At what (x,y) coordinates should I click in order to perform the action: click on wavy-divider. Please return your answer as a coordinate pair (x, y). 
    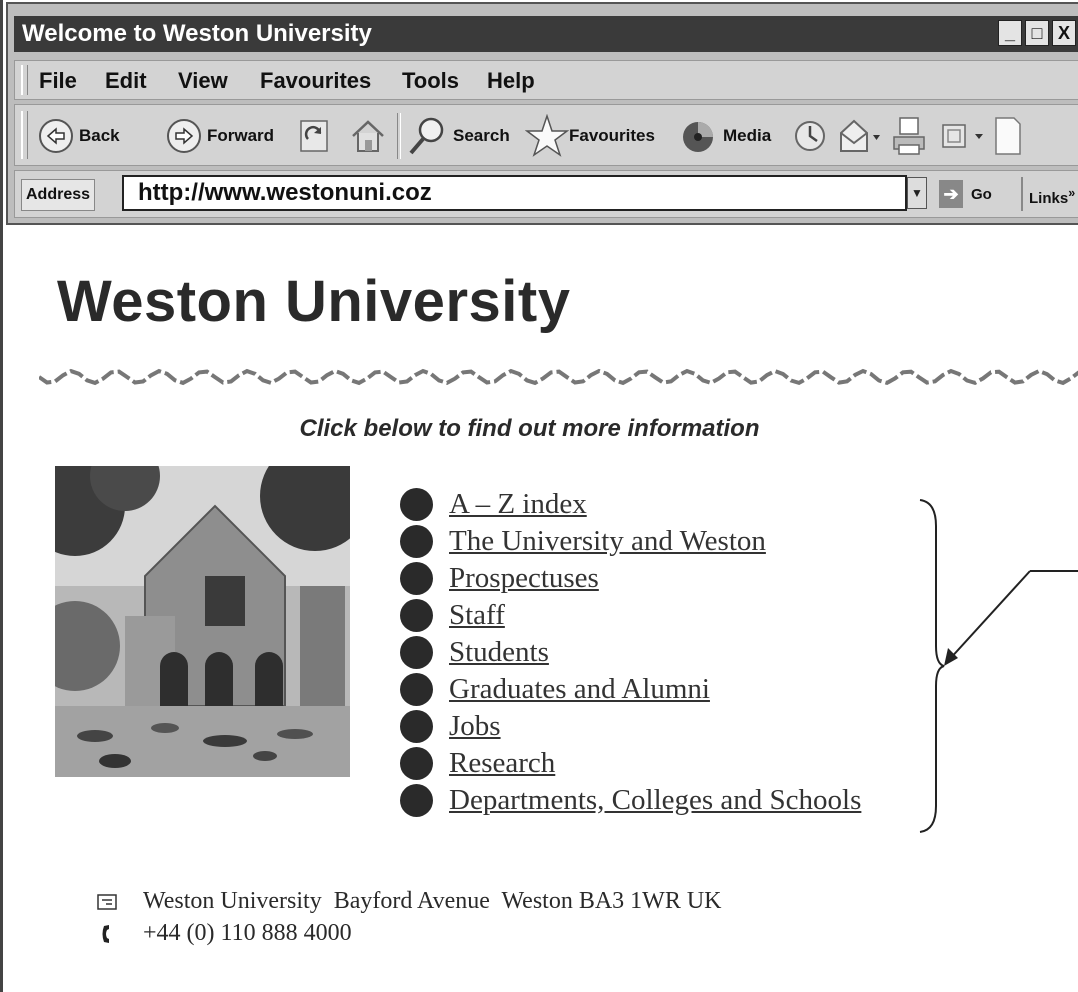
    Looking at the image, I should click on (558, 377).